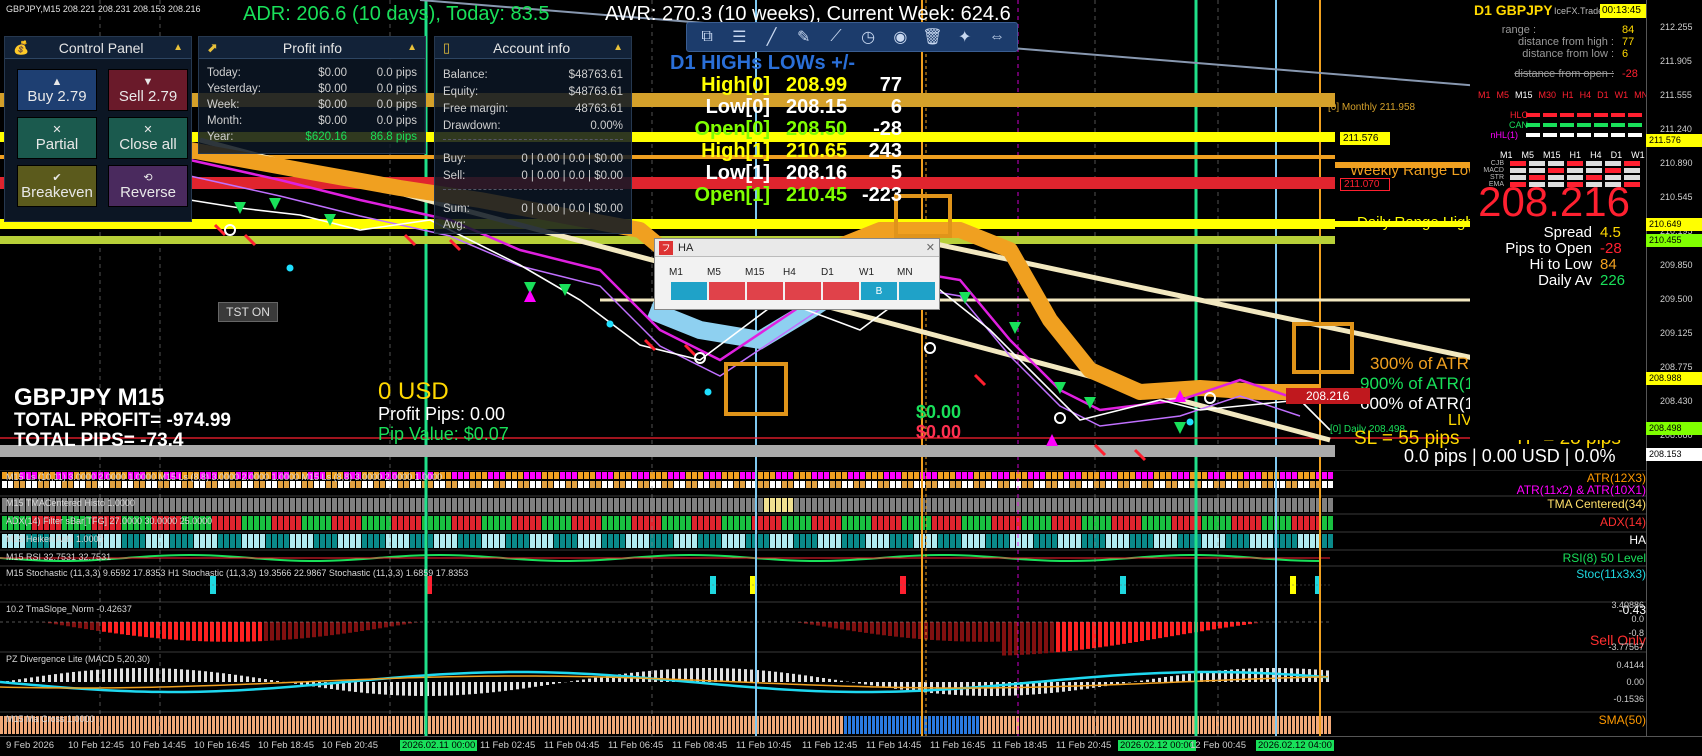  I want to click on time-label: 11 Feb 04:45, so click(572, 745).